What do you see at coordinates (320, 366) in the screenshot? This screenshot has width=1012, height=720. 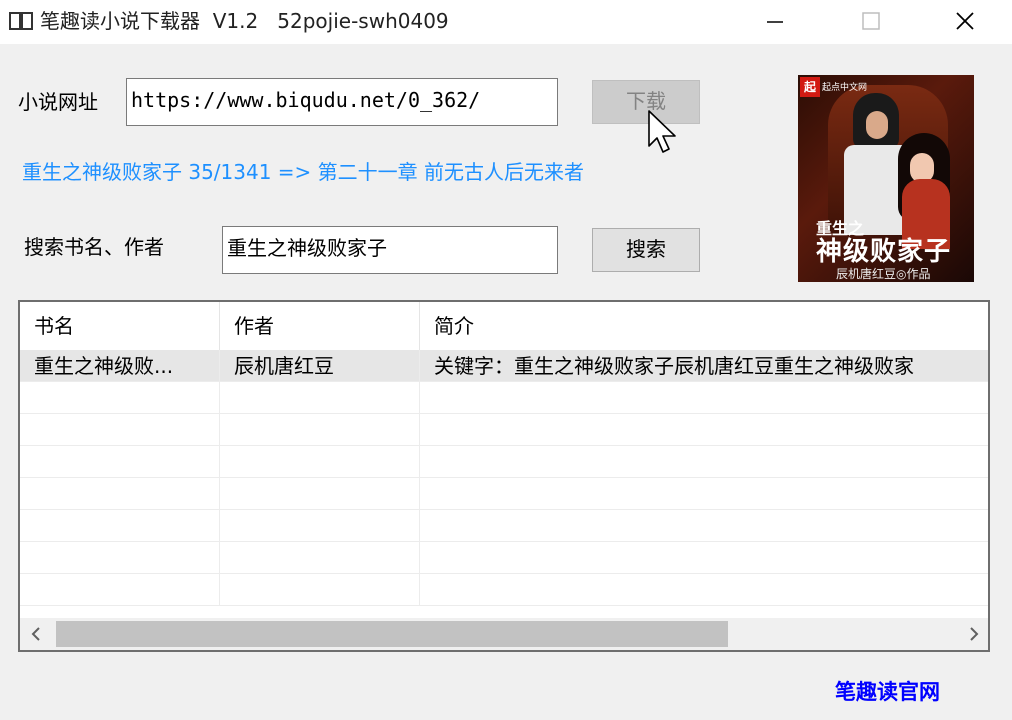 I see `cell-author: 辰机唐红豆` at bounding box center [320, 366].